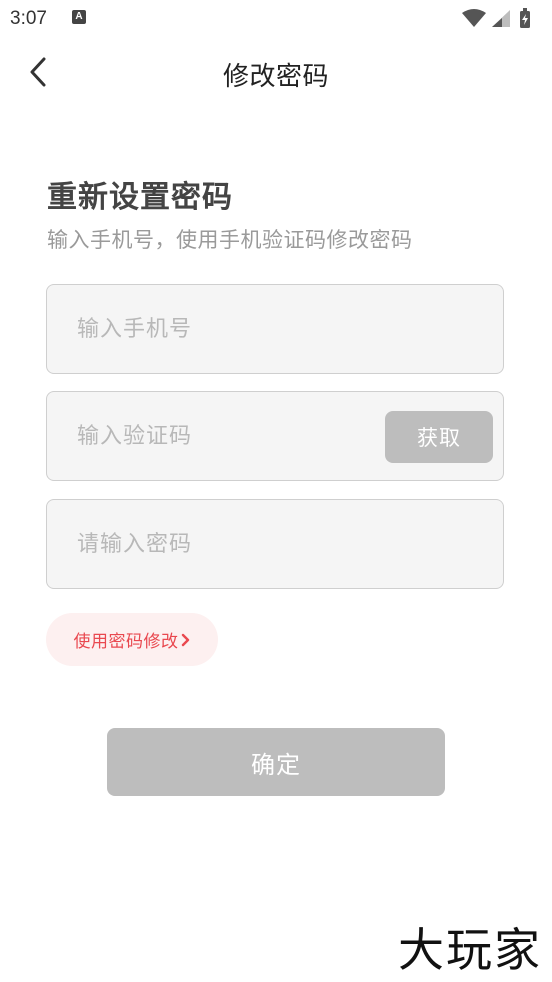 This screenshot has height=982, width=552. What do you see at coordinates (79, 17) in the screenshot?
I see `a-notification-icon: A` at bounding box center [79, 17].